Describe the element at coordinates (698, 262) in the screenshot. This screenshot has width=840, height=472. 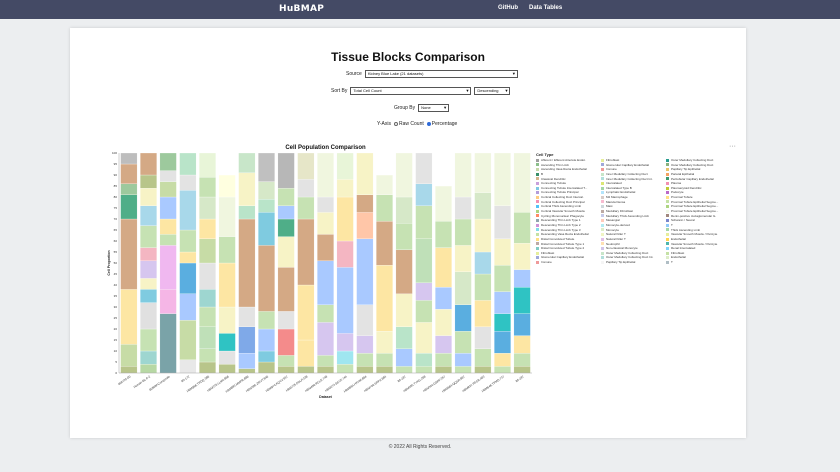
I see `legend-item: T` at that location.